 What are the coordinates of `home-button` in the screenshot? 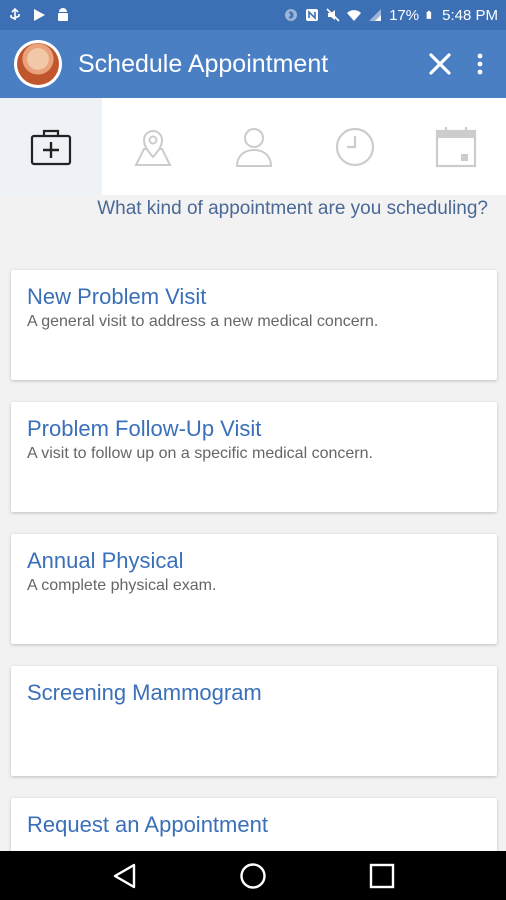 It's located at (253, 876).